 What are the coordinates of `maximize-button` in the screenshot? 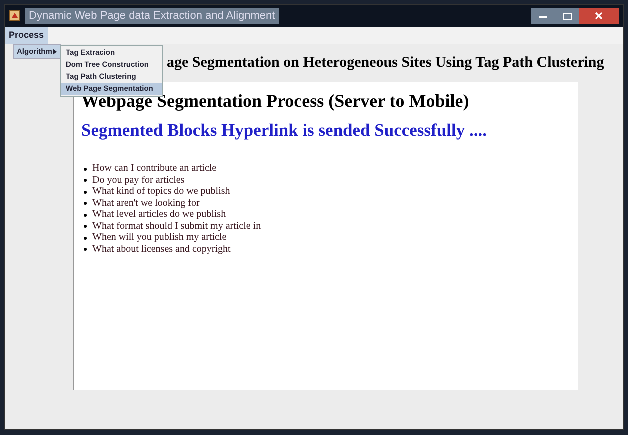 It's located at (567, 16).